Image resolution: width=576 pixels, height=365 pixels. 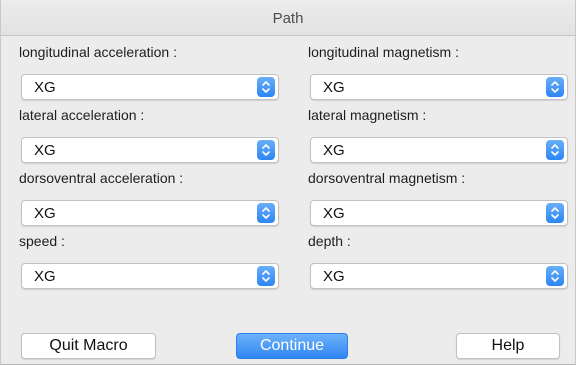 I want to click on continue-button: Continue, so click(x=292, y=346).